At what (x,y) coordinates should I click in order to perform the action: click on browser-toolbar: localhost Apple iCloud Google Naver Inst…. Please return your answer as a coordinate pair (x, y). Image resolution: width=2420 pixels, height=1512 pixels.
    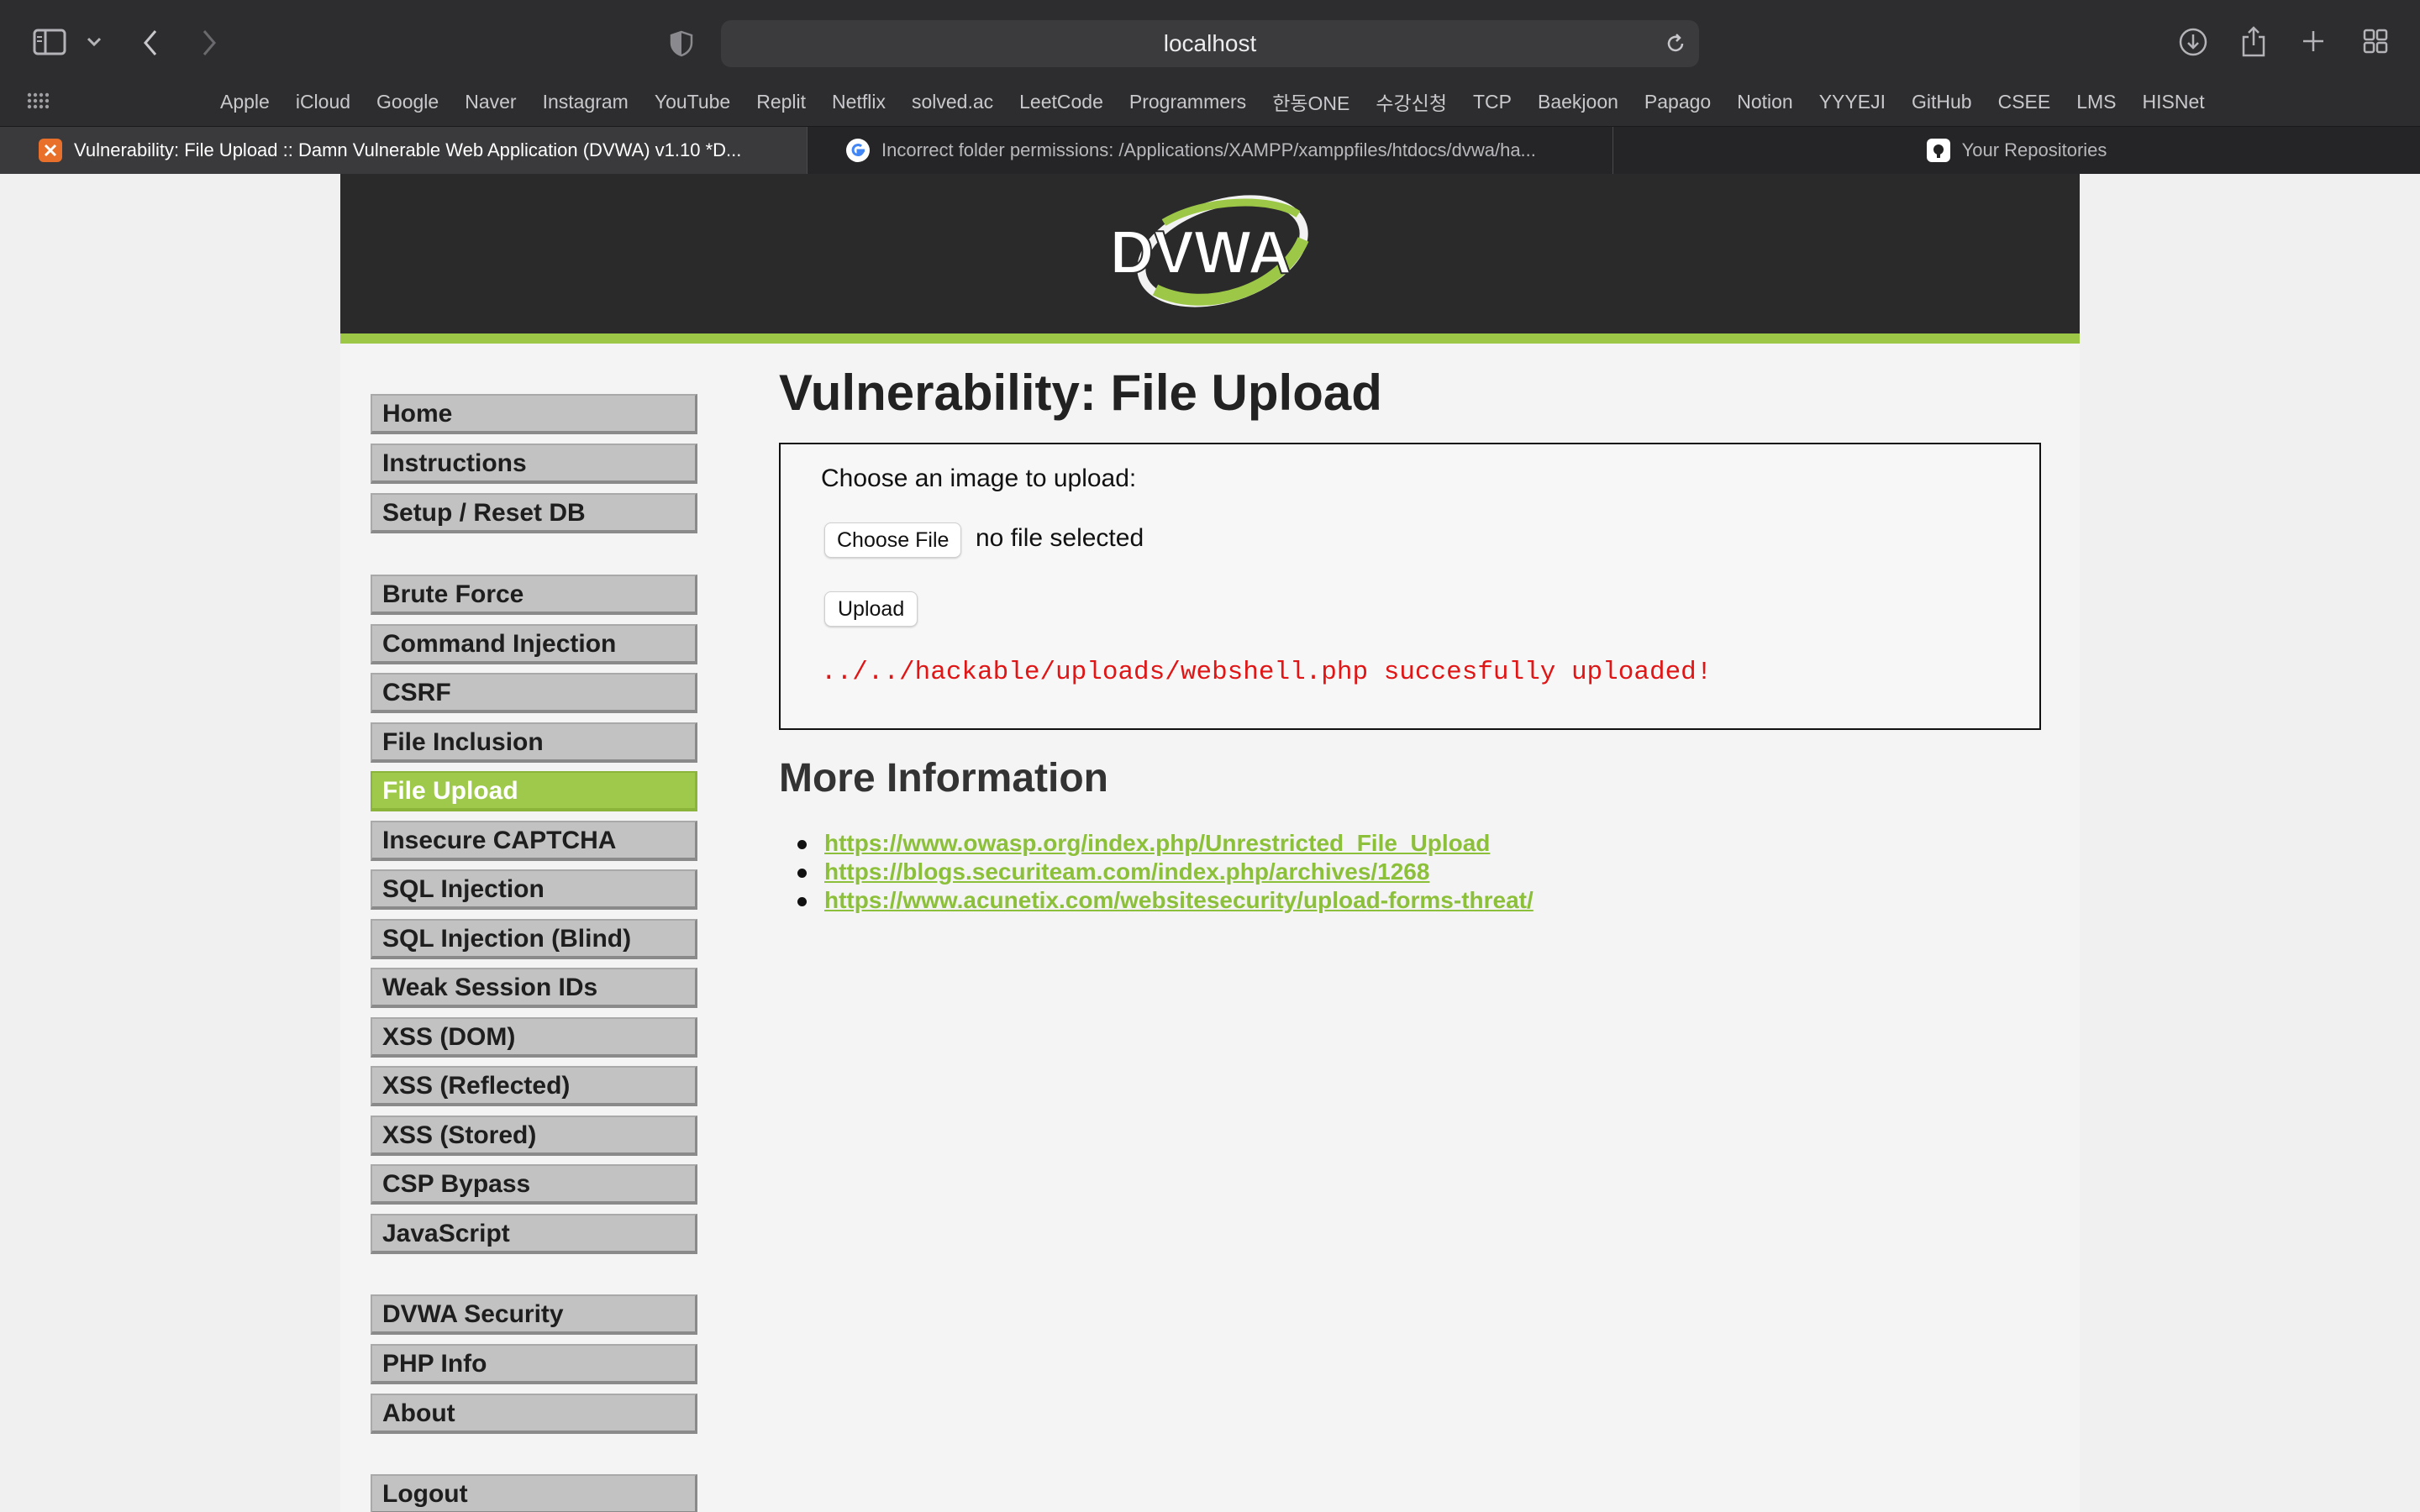
    Looking at the image, I should click on (1210, 87).